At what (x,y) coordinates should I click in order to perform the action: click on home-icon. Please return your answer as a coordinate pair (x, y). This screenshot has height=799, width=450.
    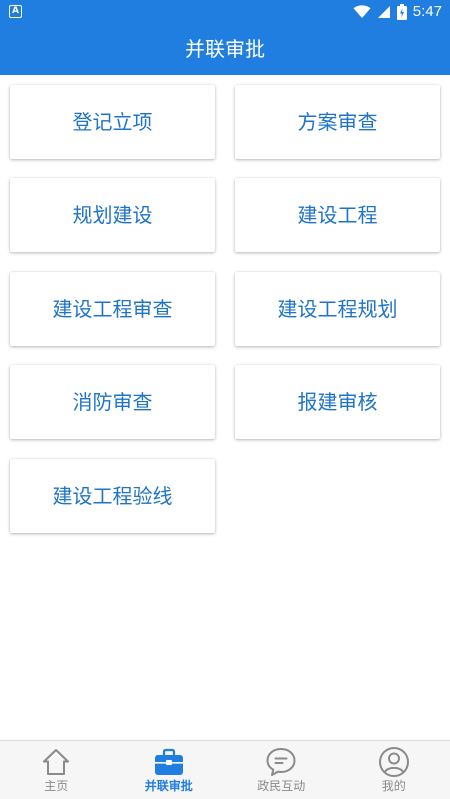
    Looking at the image, I should click on (56, 762).